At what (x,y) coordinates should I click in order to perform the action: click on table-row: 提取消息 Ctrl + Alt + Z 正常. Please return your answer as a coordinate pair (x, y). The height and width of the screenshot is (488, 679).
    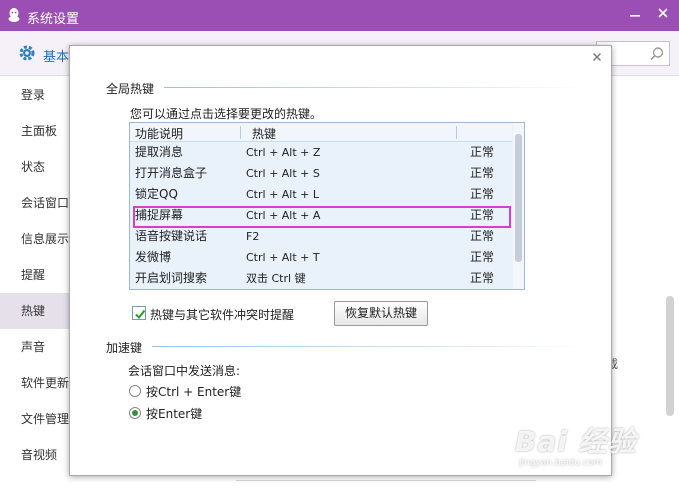
    Looking at the image, I should click on (321, 152).